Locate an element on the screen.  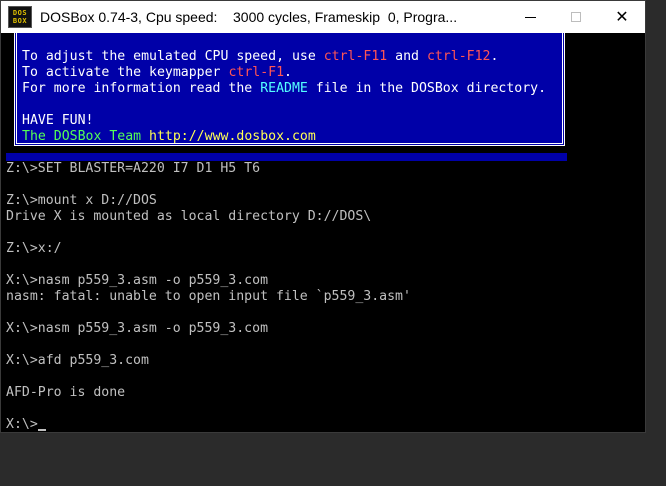
minimize-icon is located at coordinates (530, 17).